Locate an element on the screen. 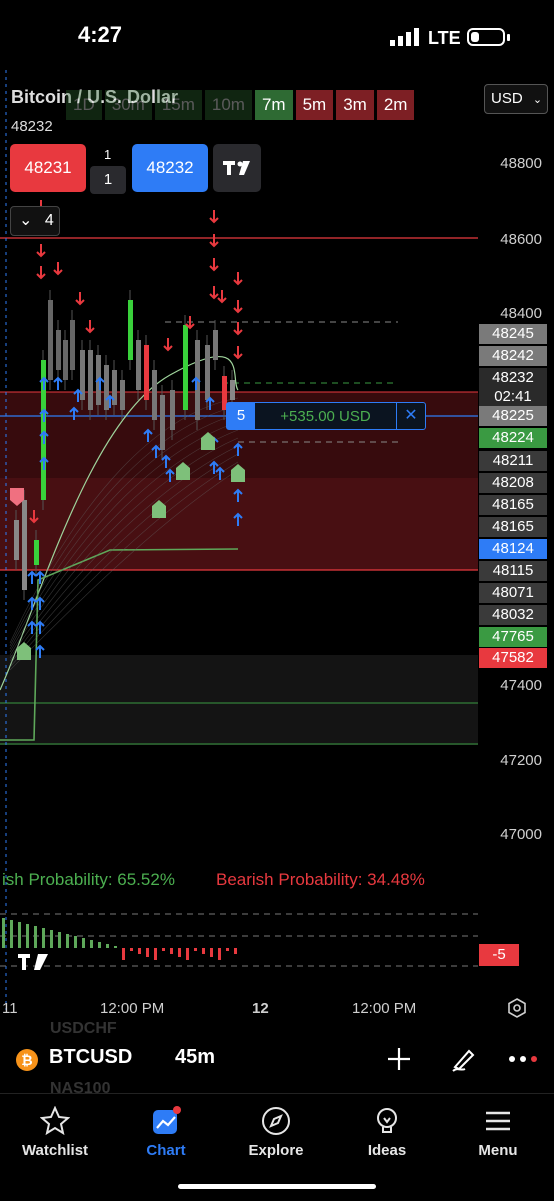  nav-label: Ideas is located at coordinates (387, 1150).